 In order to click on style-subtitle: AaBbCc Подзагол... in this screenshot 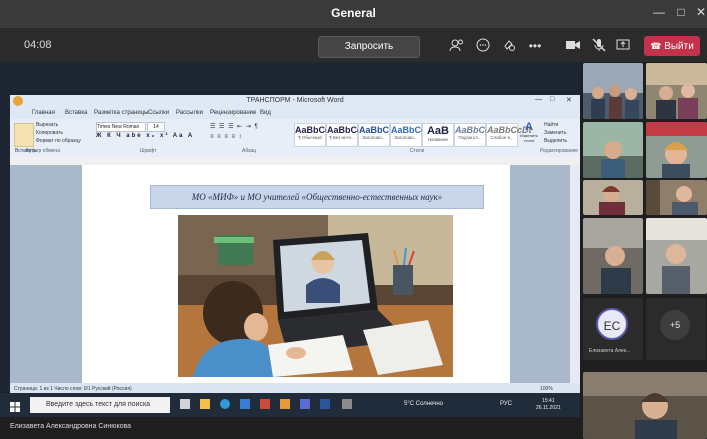, I will do `click(472, 135)`.